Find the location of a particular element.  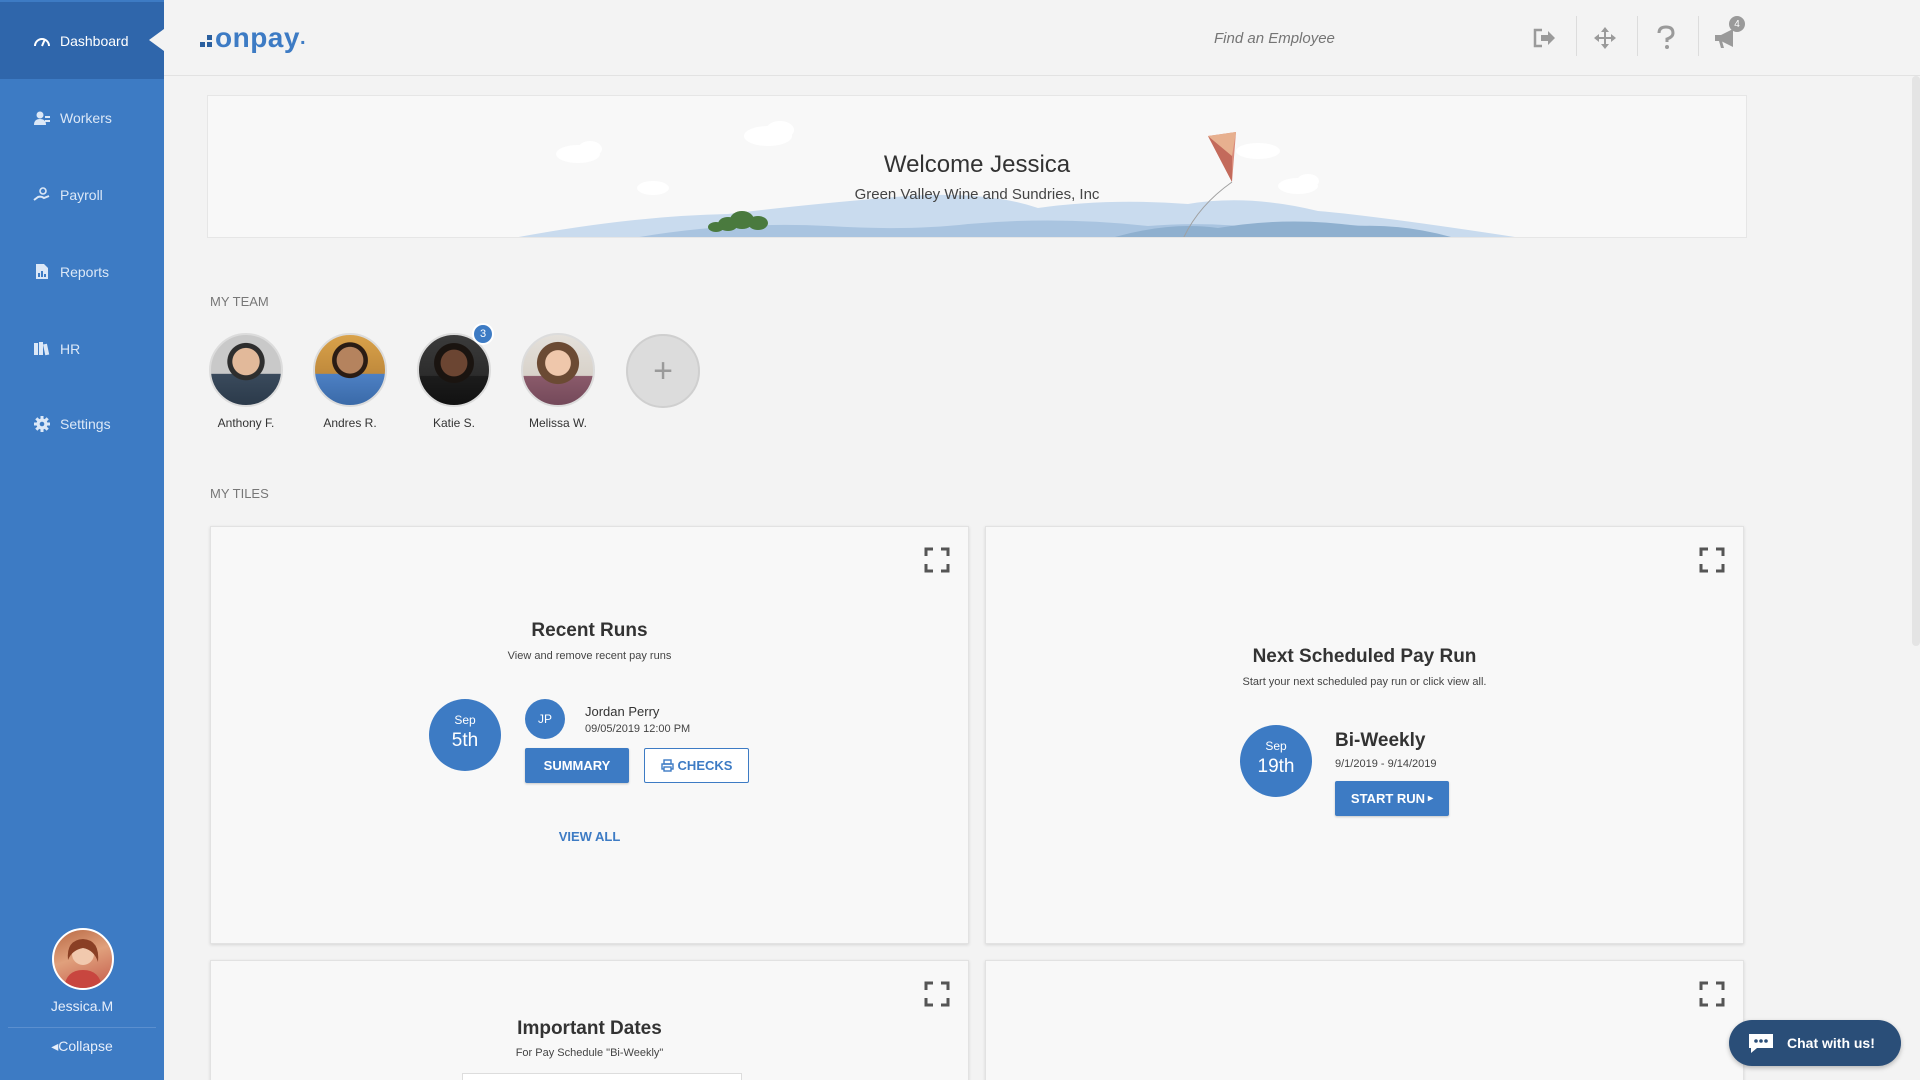

add-team-member-button: + is located at coordinates (663, 371).